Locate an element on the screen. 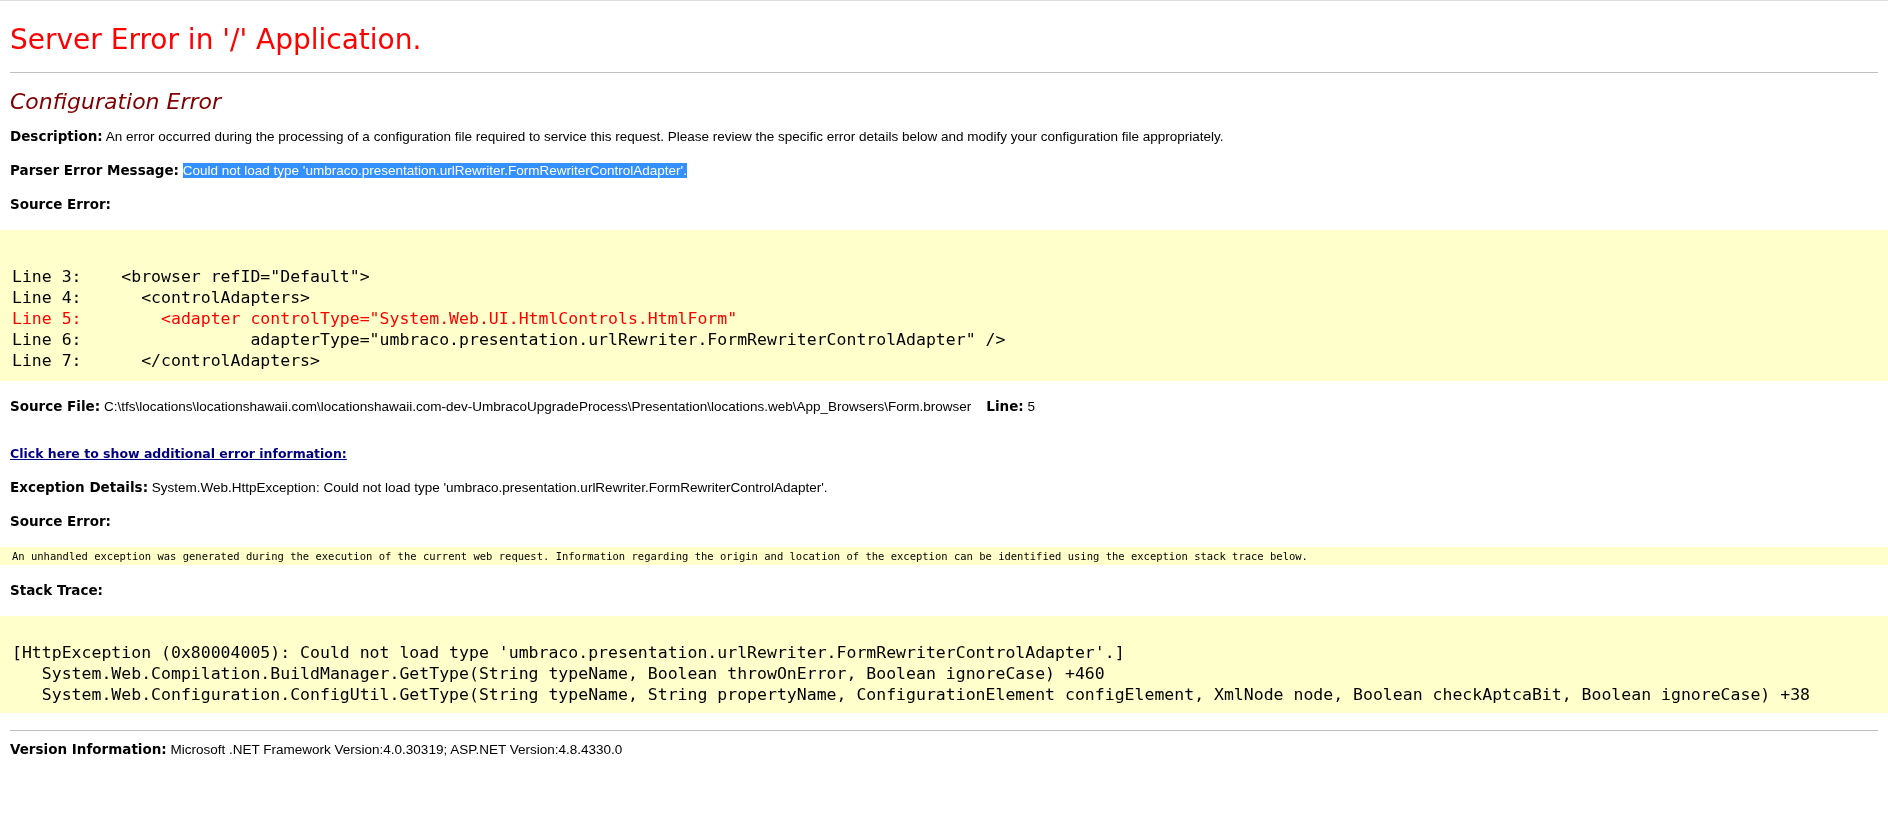  error-heading: Configuration Error is located at coordinates (116, 101).